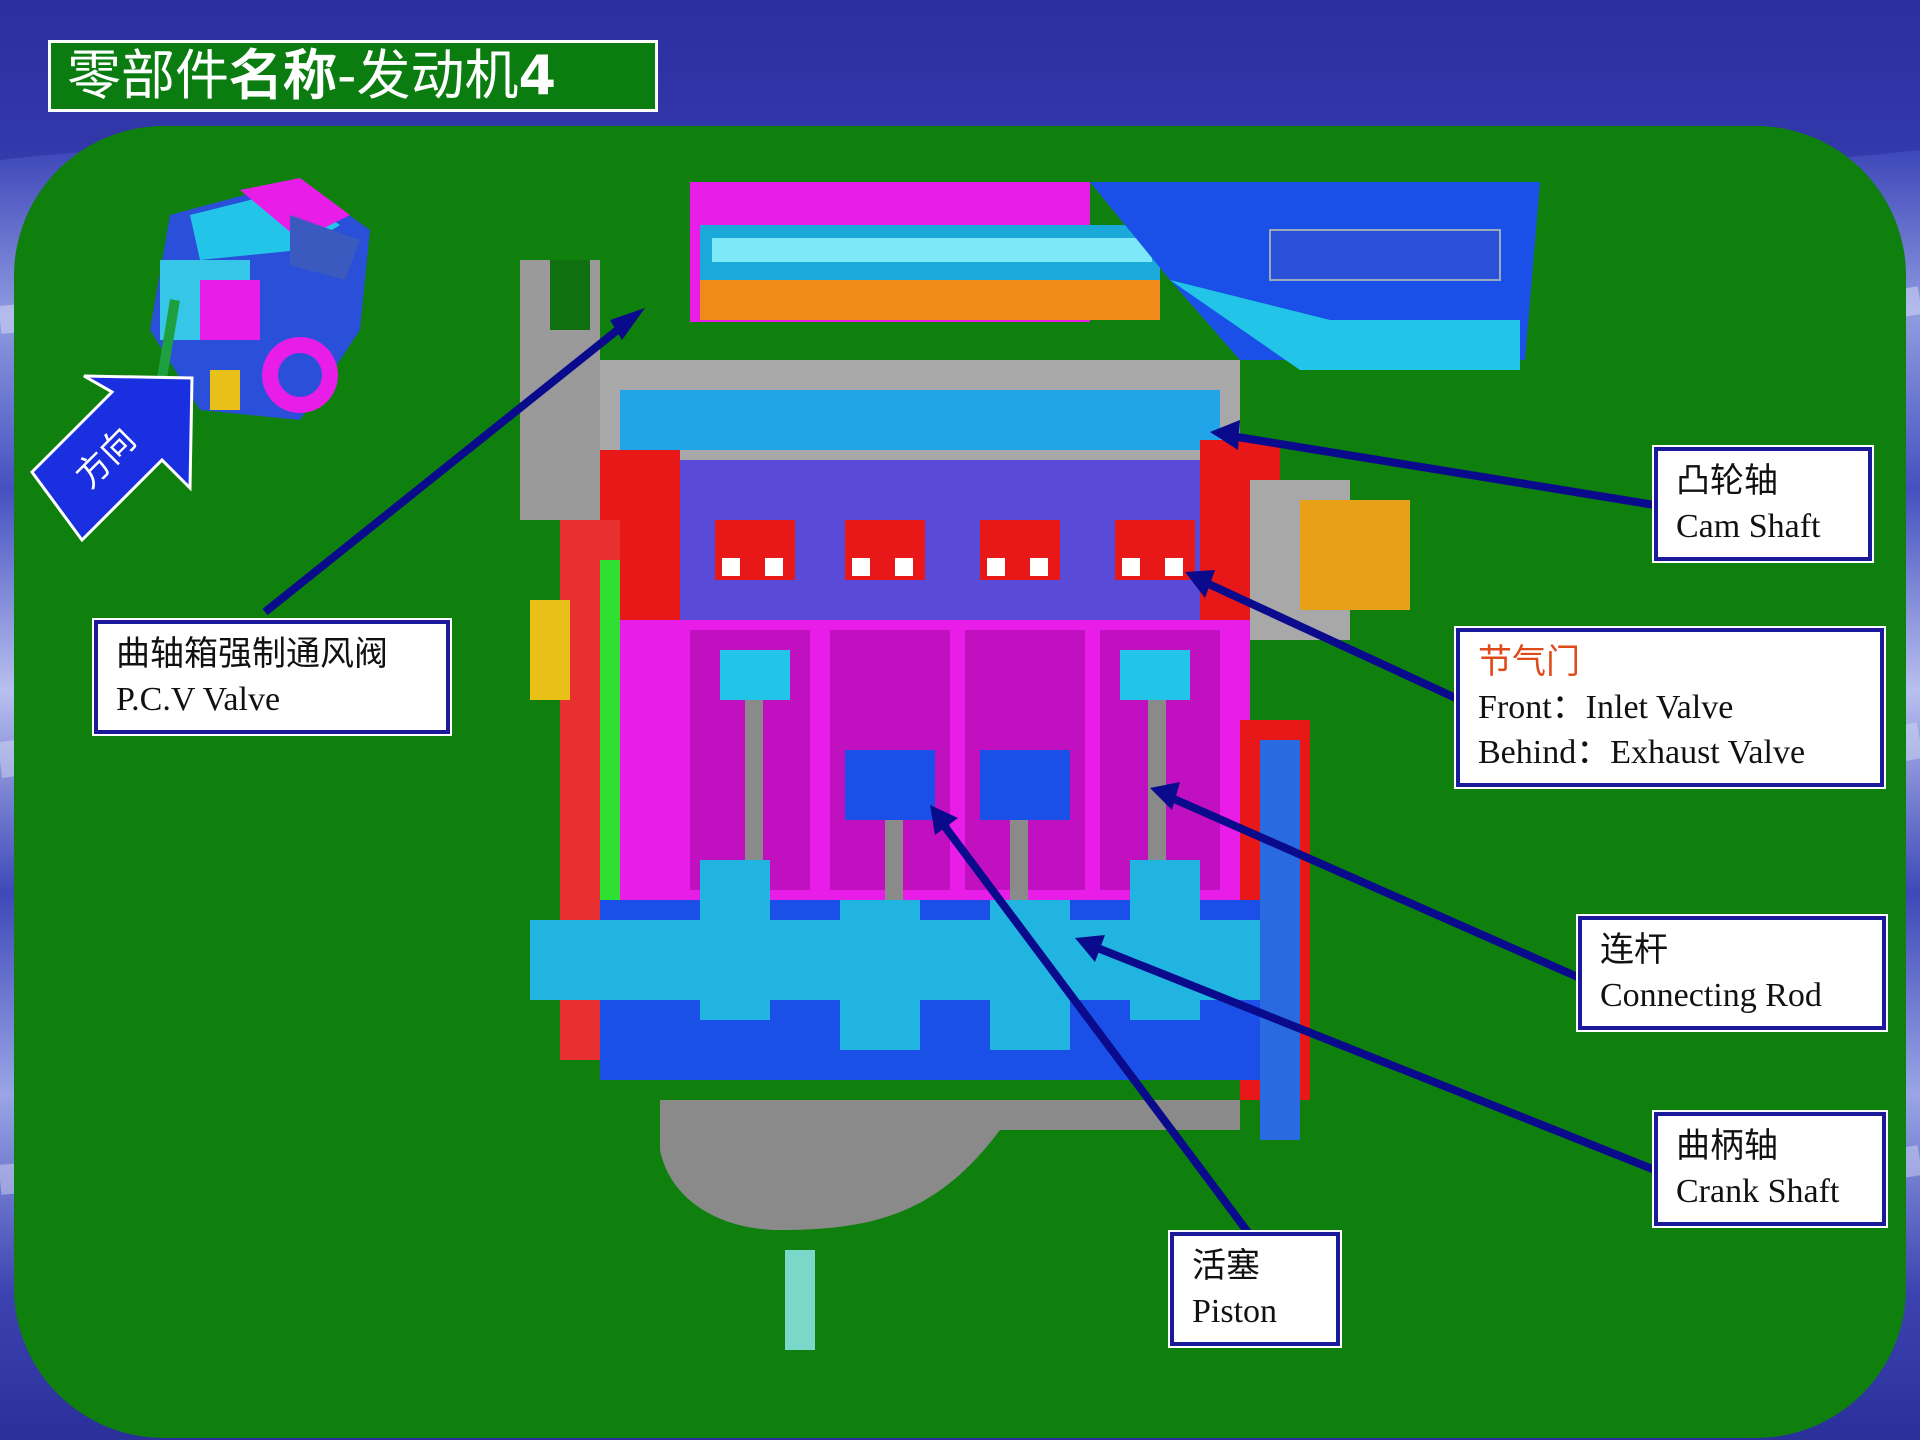  Describe the element at coordinates (1634, 950) in the screenshot. I see `connecting-rod-zh: 连杆` at that location.